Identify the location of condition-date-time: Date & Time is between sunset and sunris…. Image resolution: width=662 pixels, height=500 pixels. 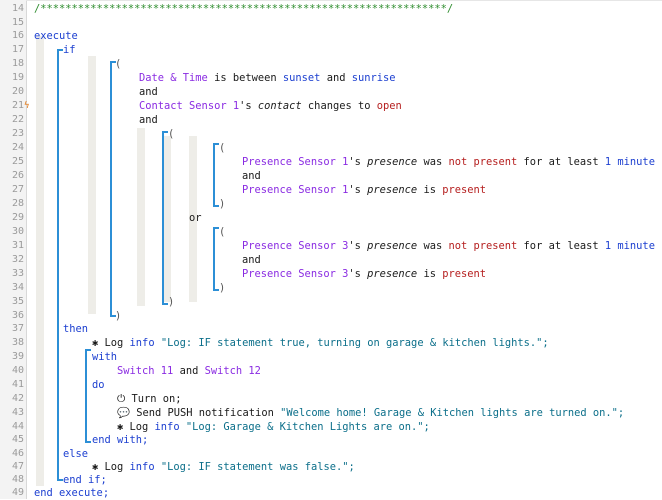
(267, 78).